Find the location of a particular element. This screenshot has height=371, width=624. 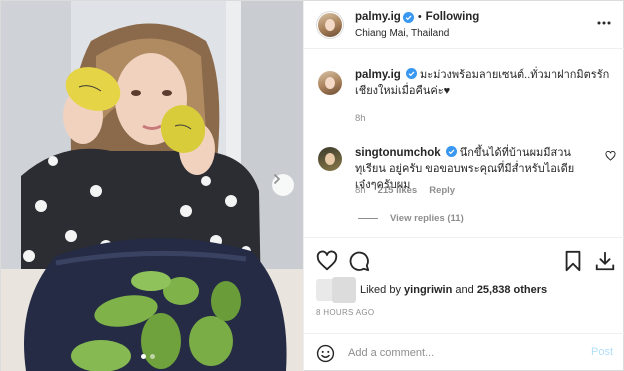

likes-summary: Liked by yingriwin and 25,838 others is located at coordinates (431, 290).